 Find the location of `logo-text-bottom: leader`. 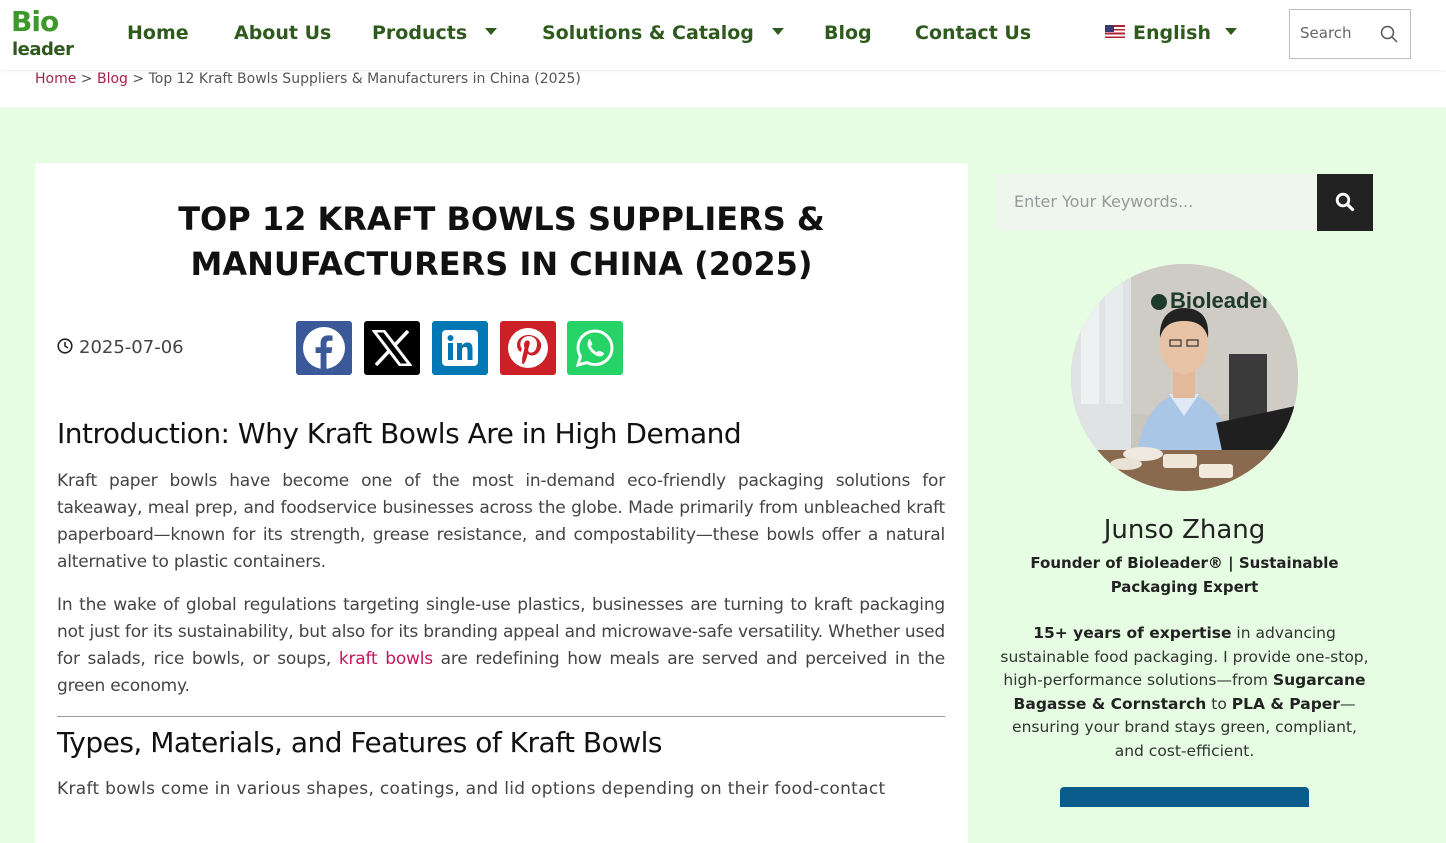

logo-text-bottom: leader is located at coordinates (43, 49).